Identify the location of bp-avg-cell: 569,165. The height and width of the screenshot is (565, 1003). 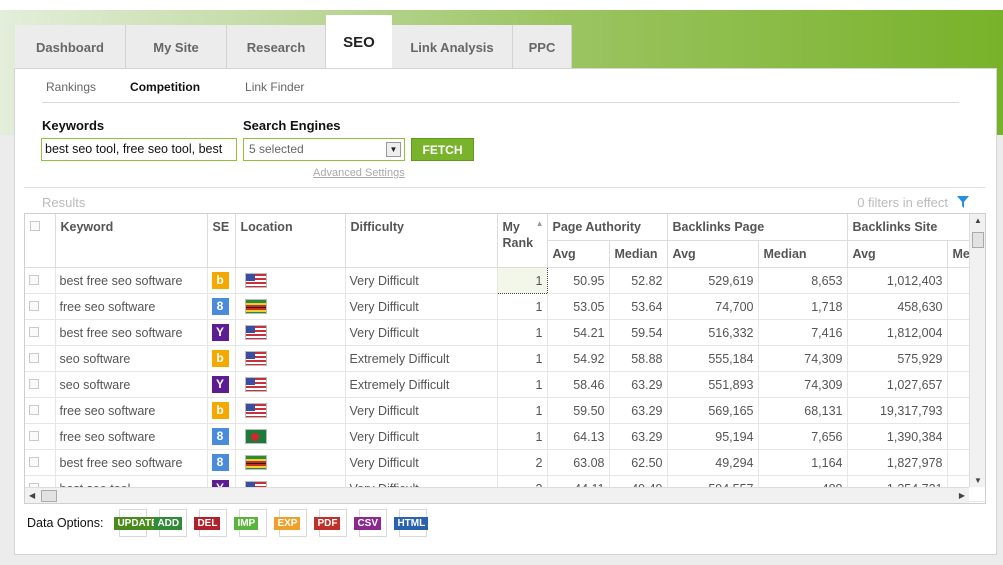
(713, 410).